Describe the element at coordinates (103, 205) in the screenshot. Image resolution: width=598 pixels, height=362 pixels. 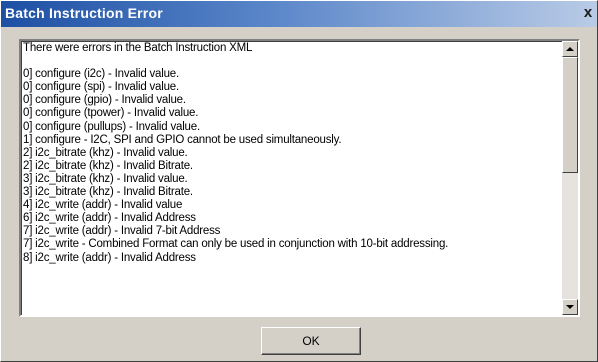
I see `error-line: 4] i2c_write (addr) - Invalid value` at that location.